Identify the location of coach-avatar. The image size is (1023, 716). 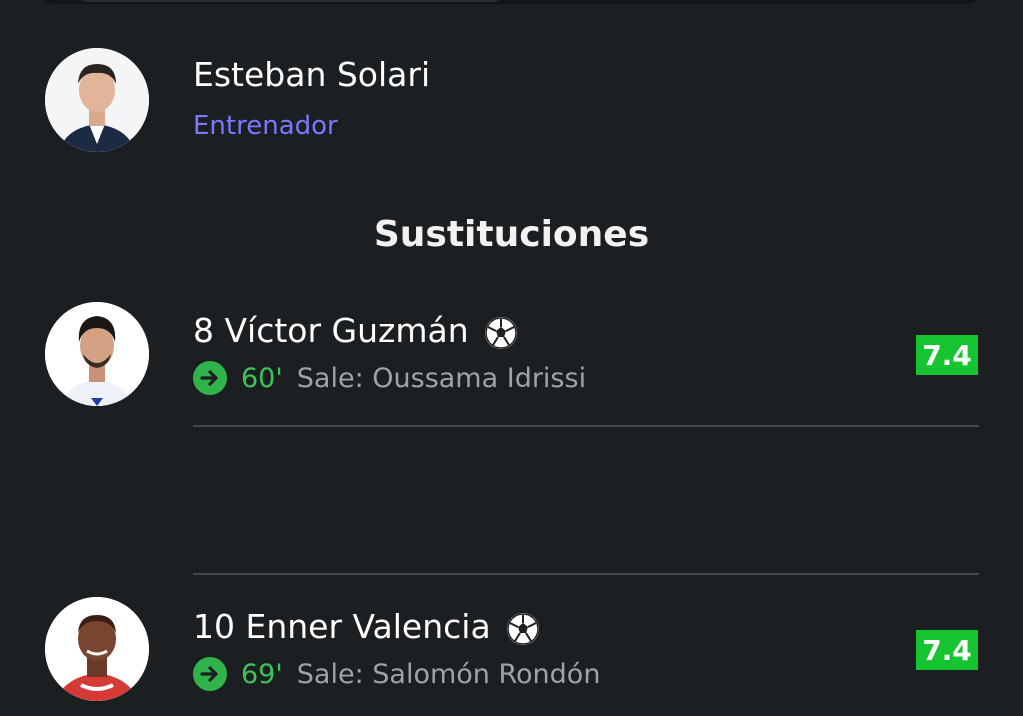
(97, 100).